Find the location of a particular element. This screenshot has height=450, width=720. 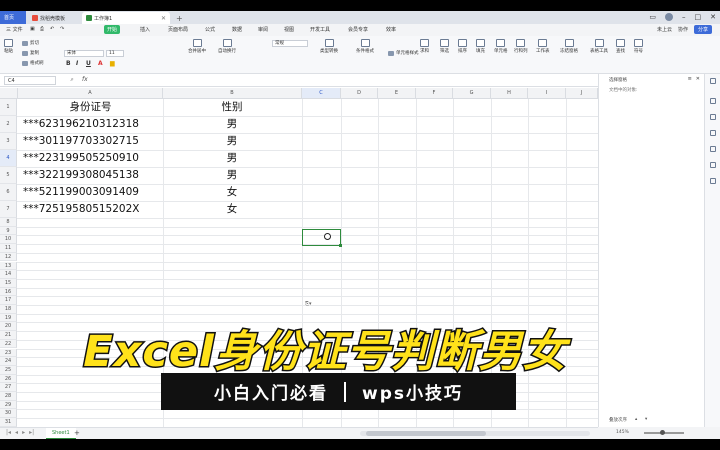

row-header-14: 14 is located at coordinates (8, 274).